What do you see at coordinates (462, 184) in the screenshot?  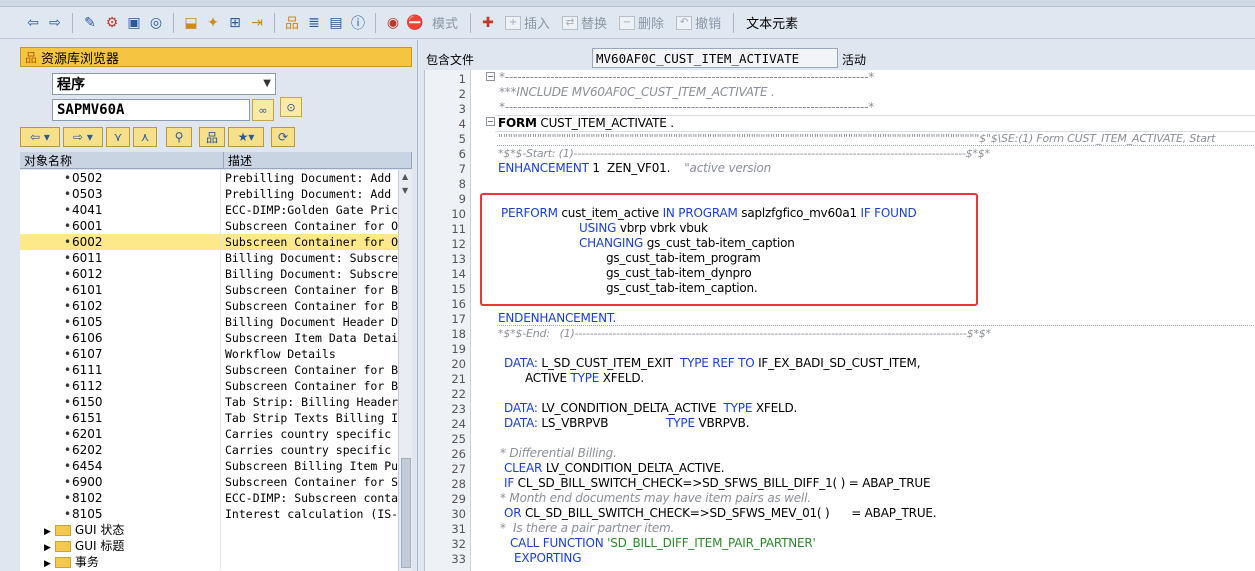 I see `line-number: 8` at bounding box center [462, 184].